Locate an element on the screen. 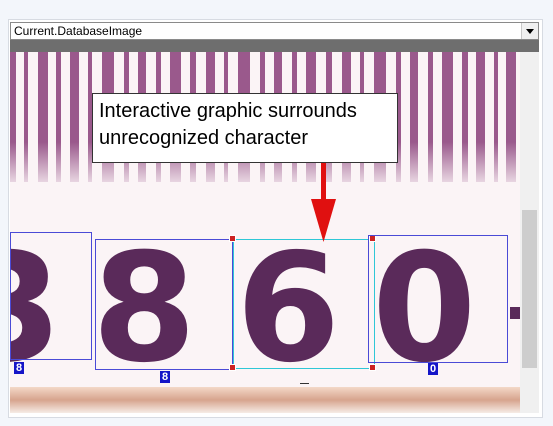 This screenshot has height=426, width=553. chevron-down-icon is located at coordinates (529, 31).